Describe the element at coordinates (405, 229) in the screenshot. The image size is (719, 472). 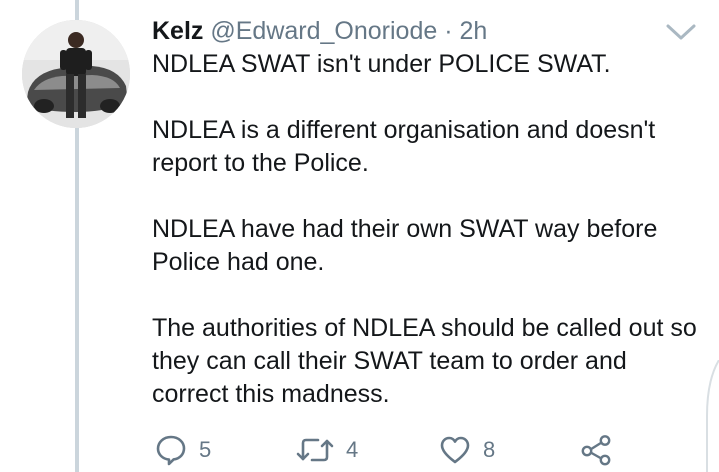
I see `text-line: NDLEA have had their own SWAT way before` at that location.